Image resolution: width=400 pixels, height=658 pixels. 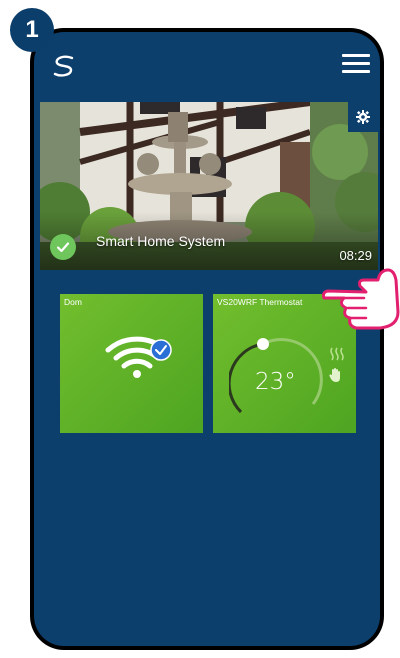 I want to click on tile-label: VS20WRF Thermostat, so click(x=260, y=302).